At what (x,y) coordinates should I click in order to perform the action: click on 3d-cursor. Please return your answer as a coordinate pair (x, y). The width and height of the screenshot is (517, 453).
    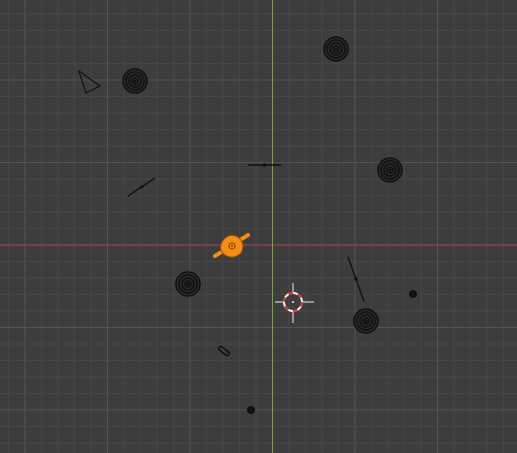
    Looking at the image, I should click on (294, 303).